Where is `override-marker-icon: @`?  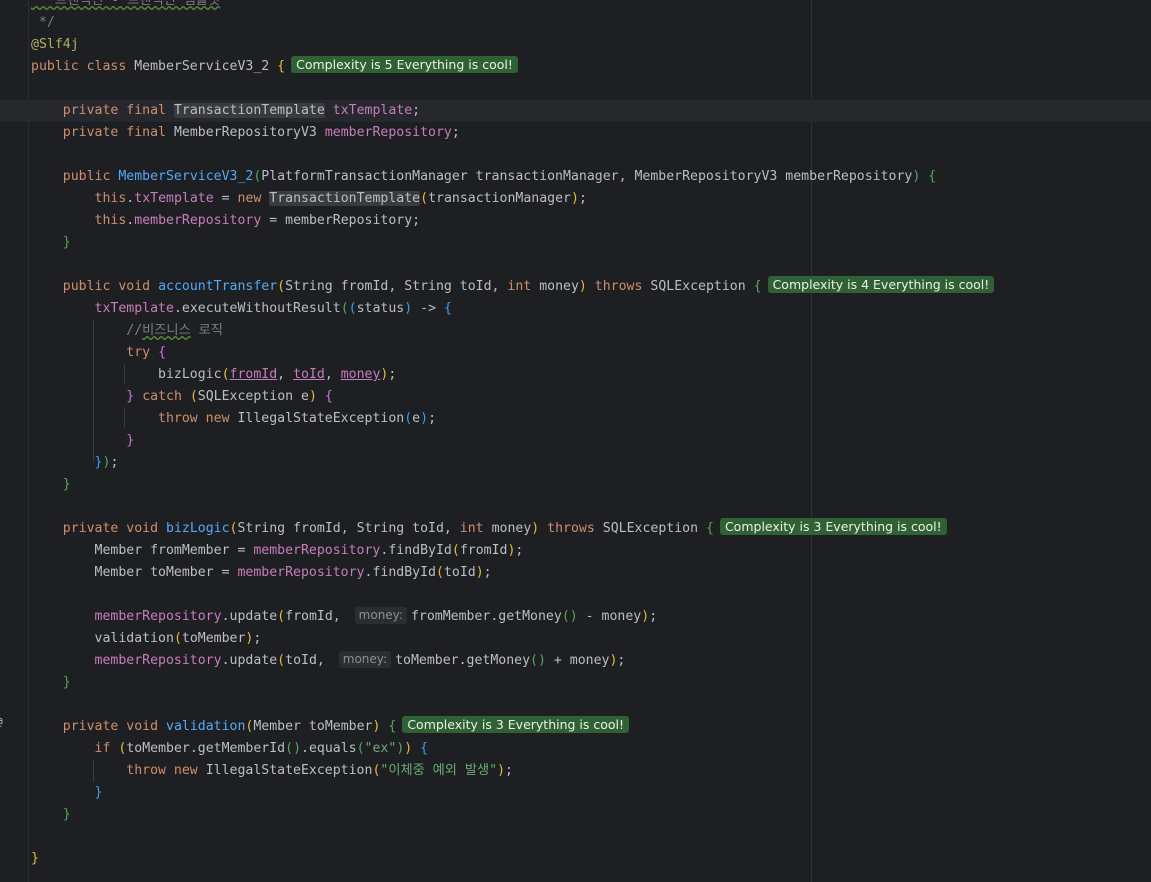 override-marker-icon: @ is located at coordinates (3, 722).